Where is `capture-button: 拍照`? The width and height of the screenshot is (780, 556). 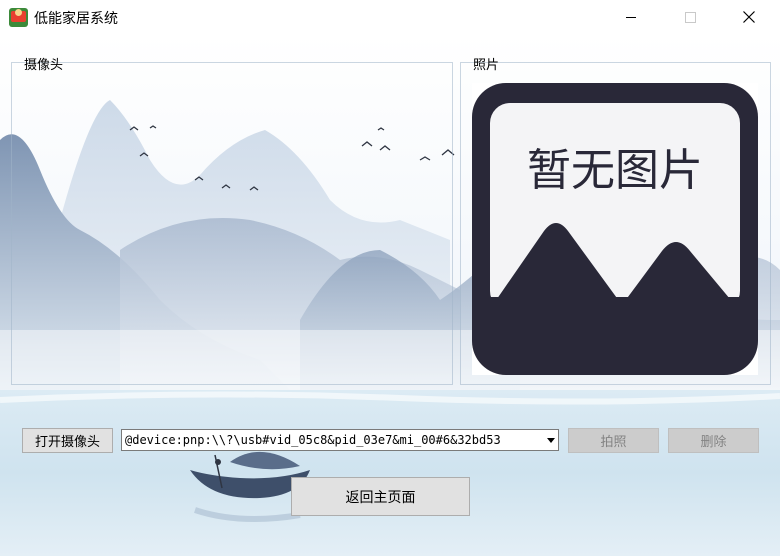
capture-button: 拍照 is located at coordinates (613, 440).